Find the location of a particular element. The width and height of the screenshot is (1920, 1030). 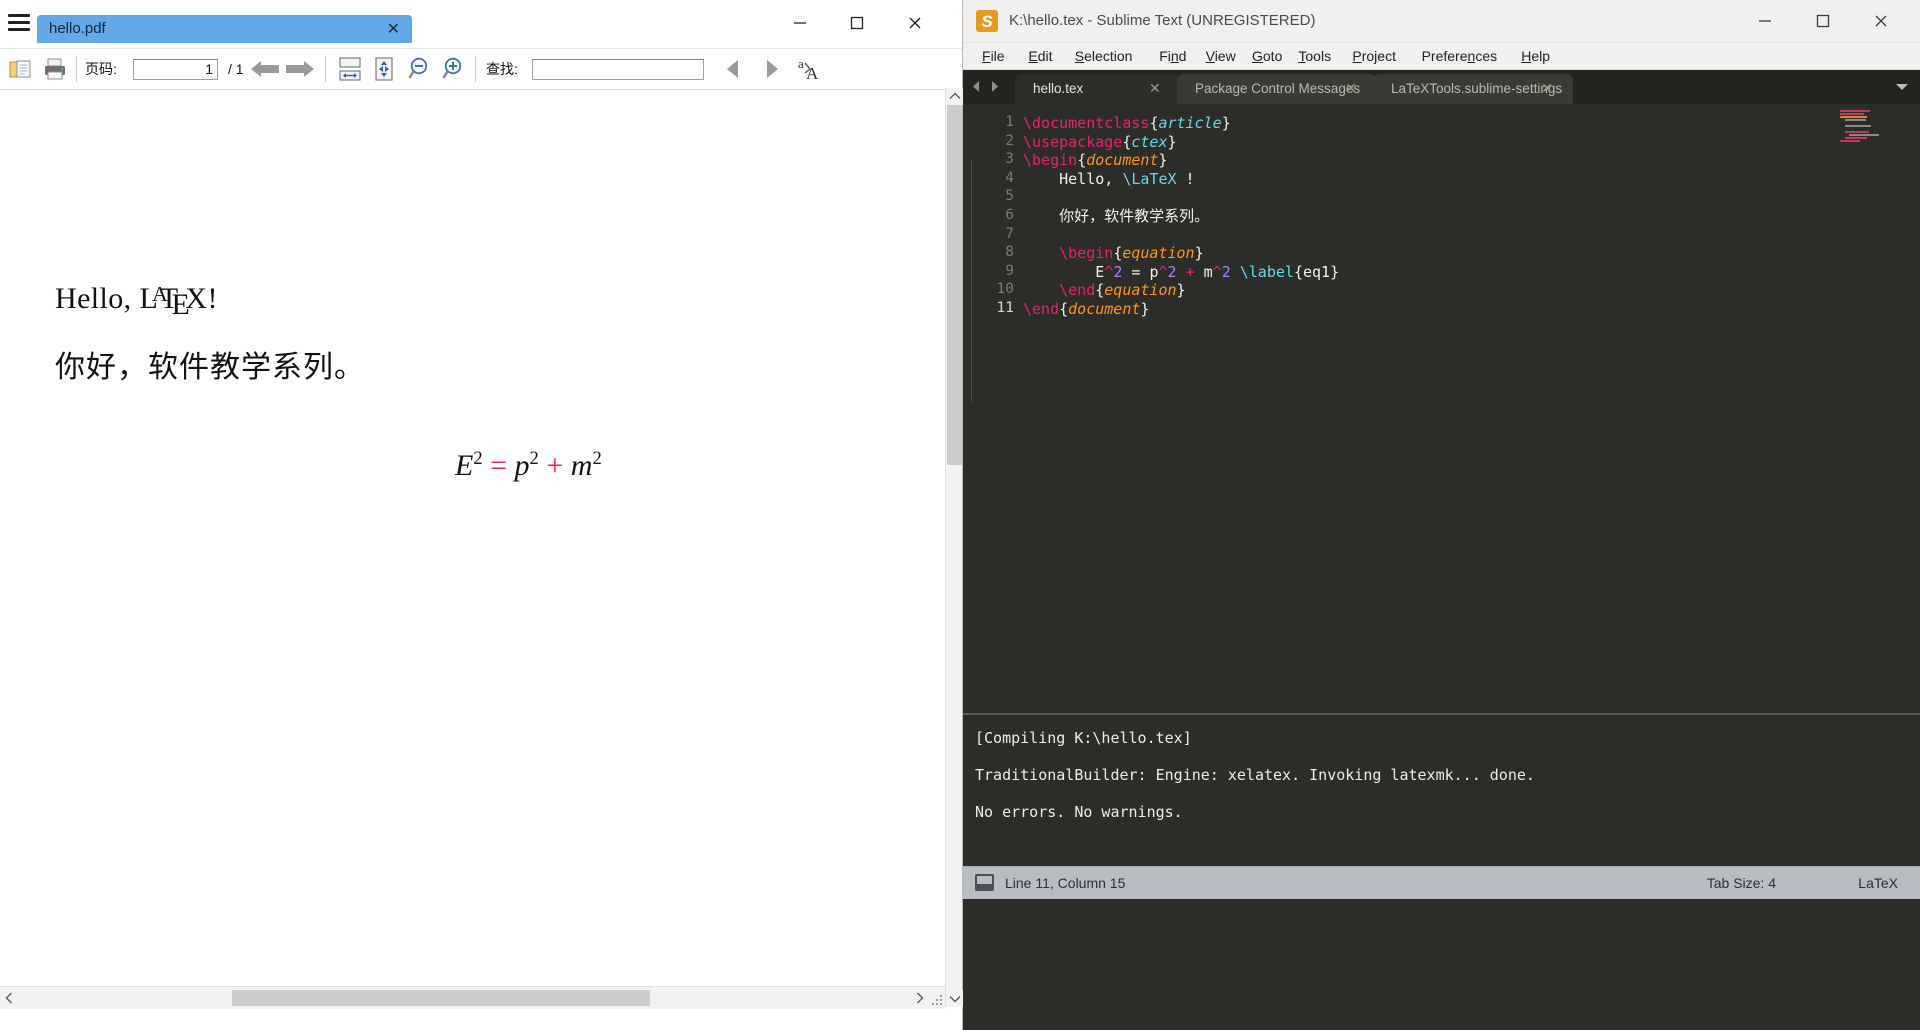

eq-equals: = is located at coordinates (498, 465).